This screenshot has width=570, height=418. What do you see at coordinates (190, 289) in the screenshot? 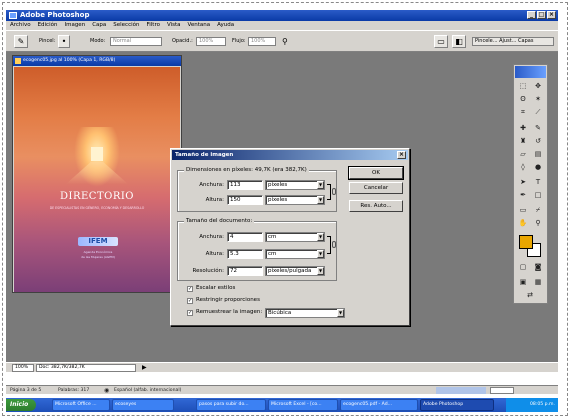
I see `escalar-estilos-checkbox: ✓` at bounding box center [190, 289].